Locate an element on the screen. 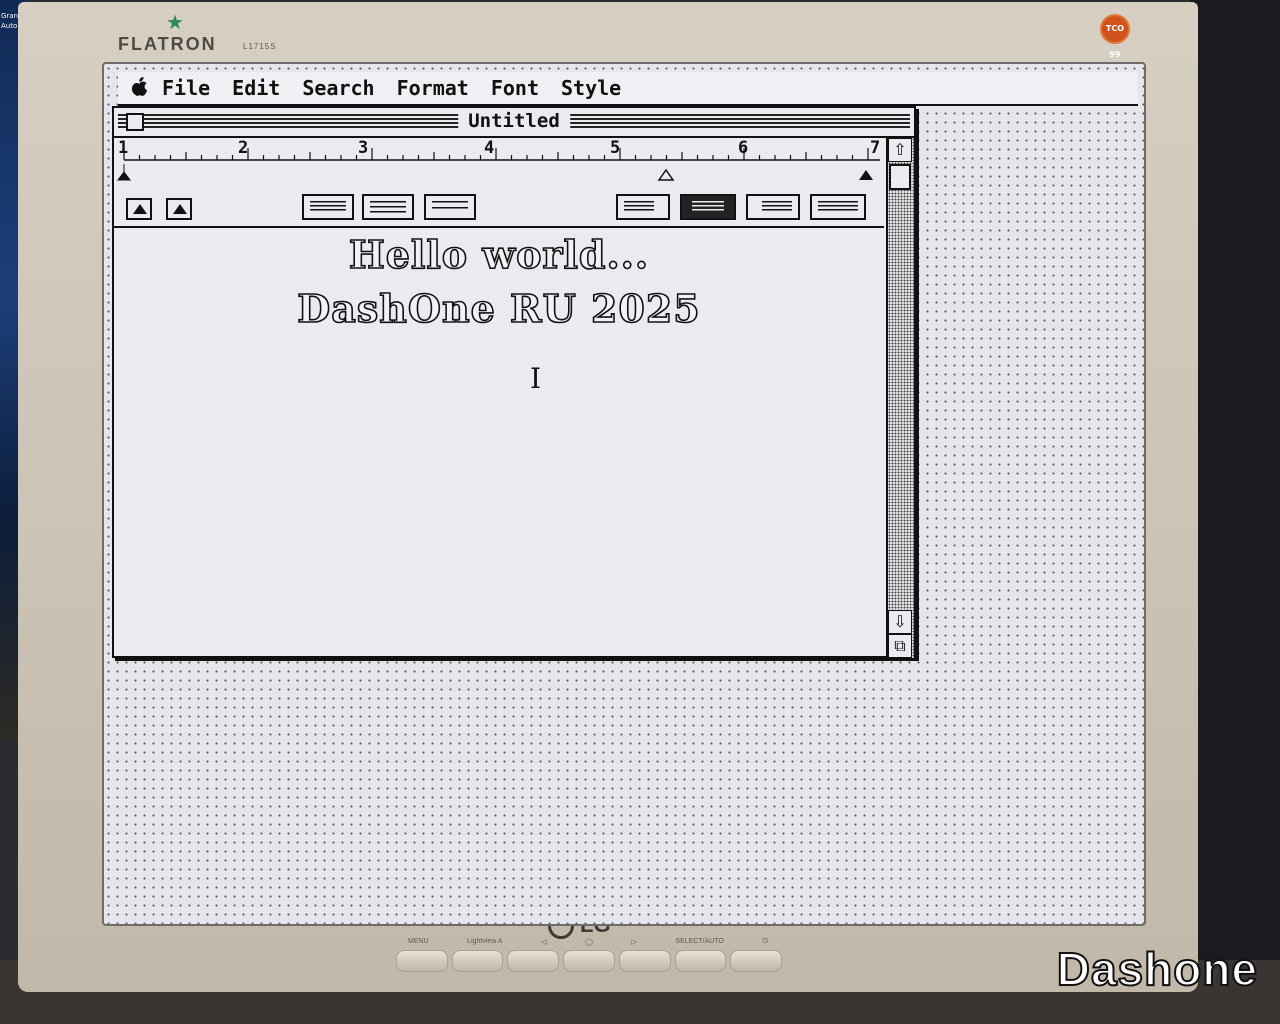  apple-menu-icon is located at coordinates (140, 88).